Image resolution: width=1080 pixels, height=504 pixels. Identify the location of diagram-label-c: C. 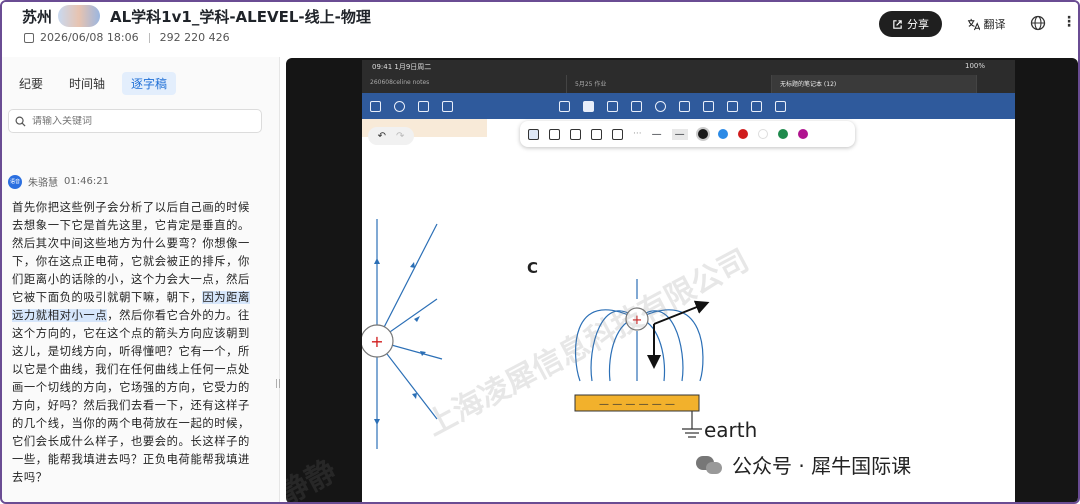
(532, 268).